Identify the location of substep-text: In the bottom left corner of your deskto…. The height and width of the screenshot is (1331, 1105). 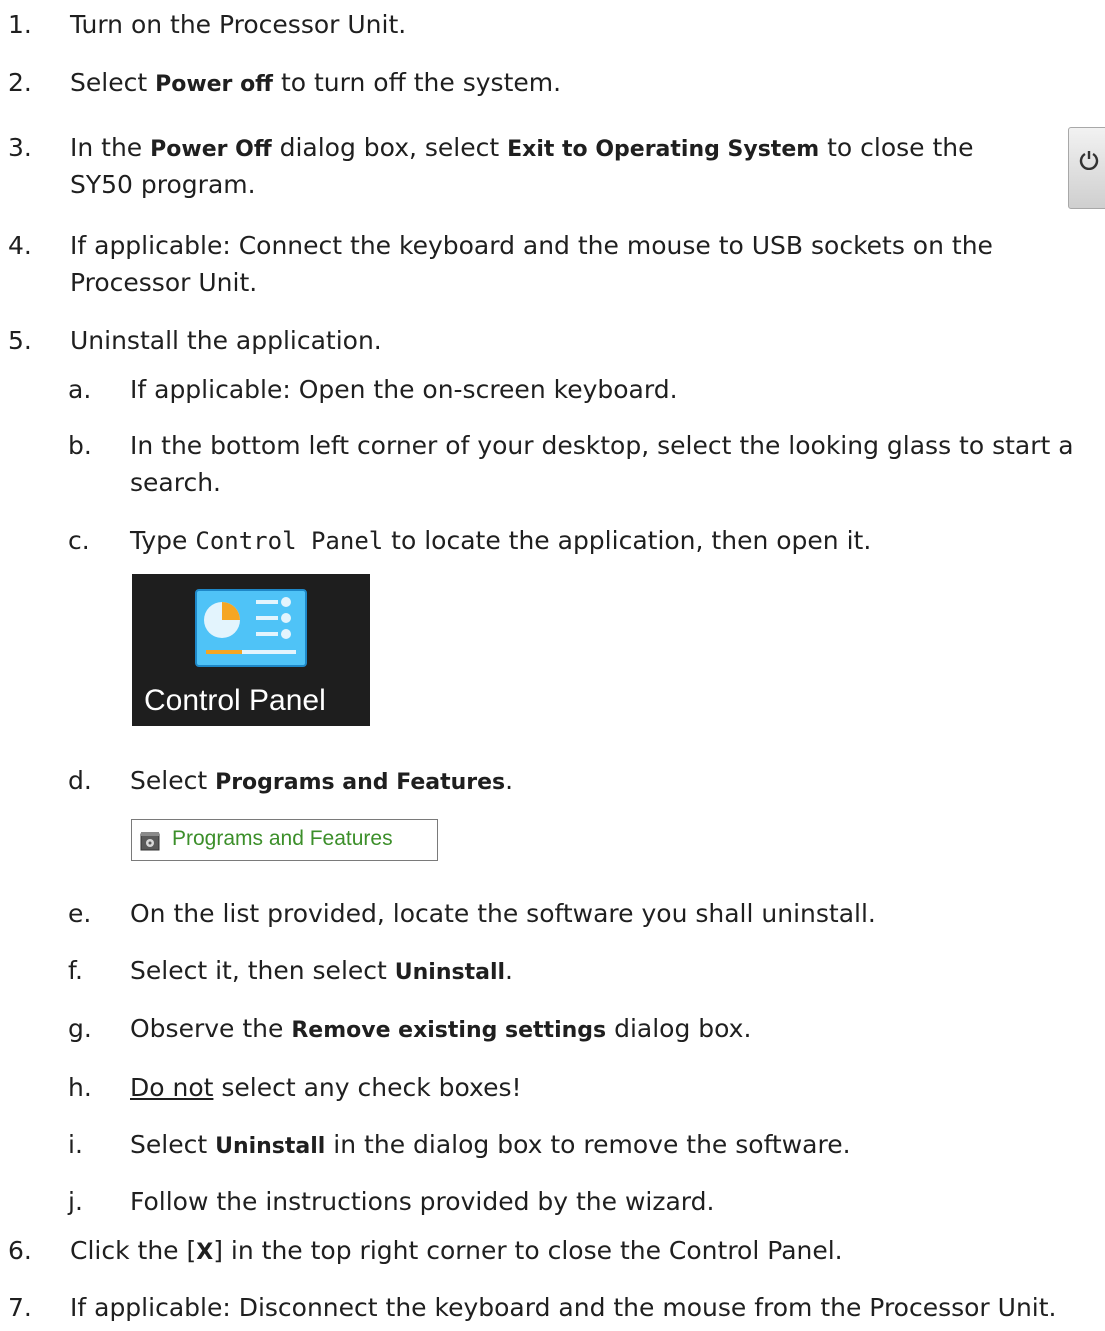
(602, 445).